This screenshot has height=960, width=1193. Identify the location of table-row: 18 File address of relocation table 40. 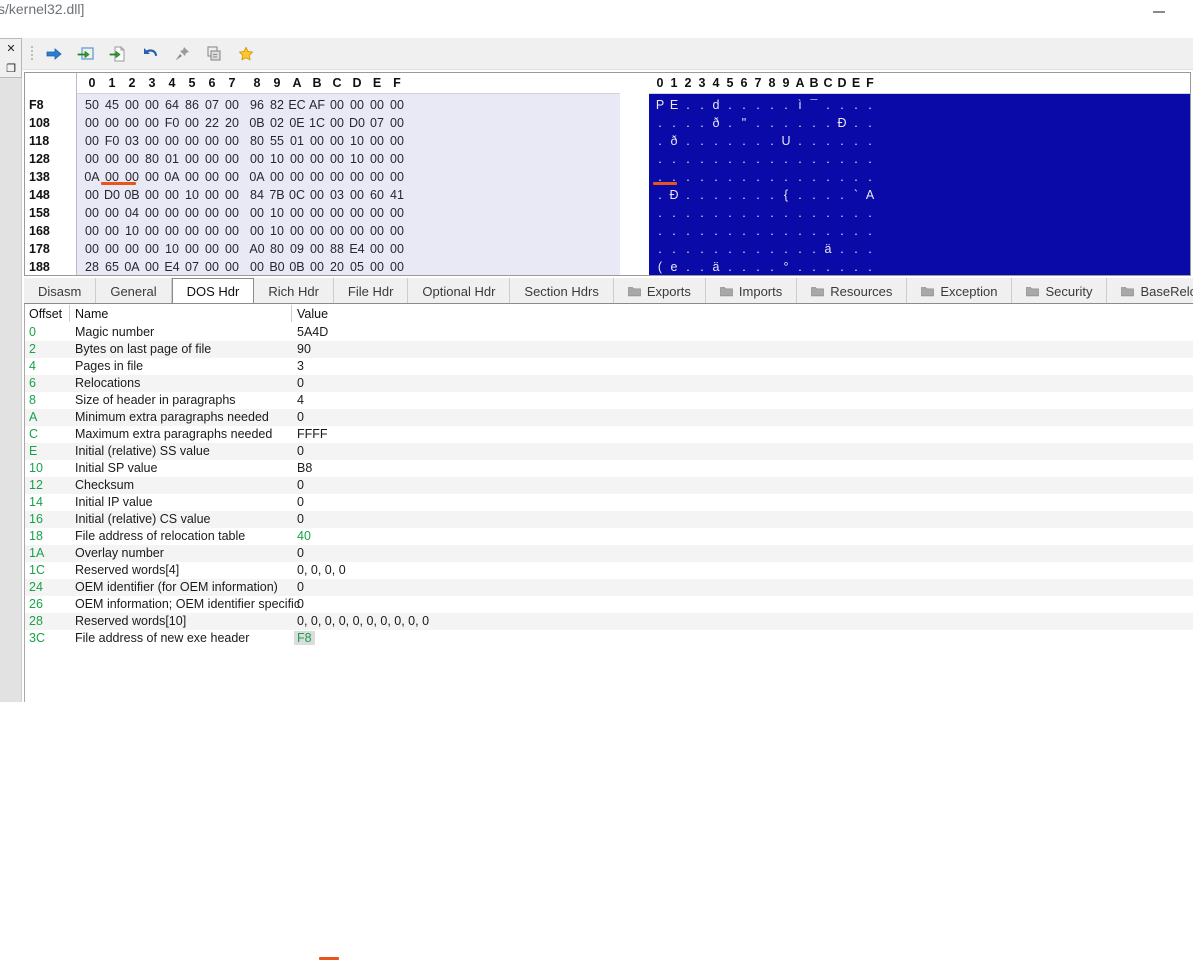
(609, 536).